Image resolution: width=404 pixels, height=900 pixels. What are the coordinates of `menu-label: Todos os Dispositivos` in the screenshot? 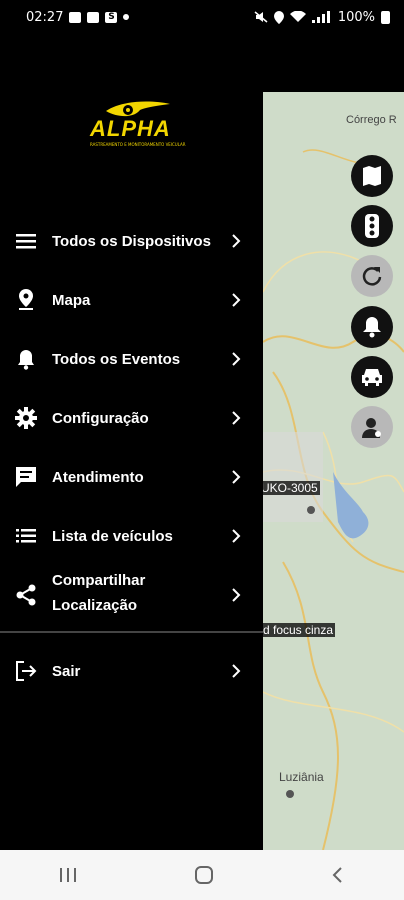 It's located at (131, 241).